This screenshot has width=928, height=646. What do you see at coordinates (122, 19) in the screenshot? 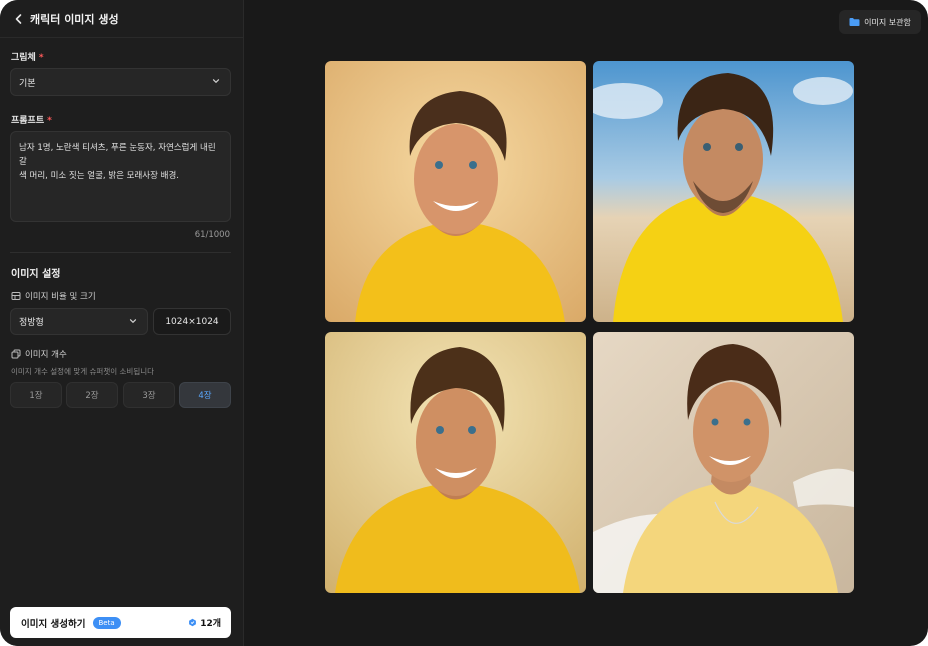
I see `sidebar-header: 캐릭터 이미지 생성` at bounding box center [122, 19].